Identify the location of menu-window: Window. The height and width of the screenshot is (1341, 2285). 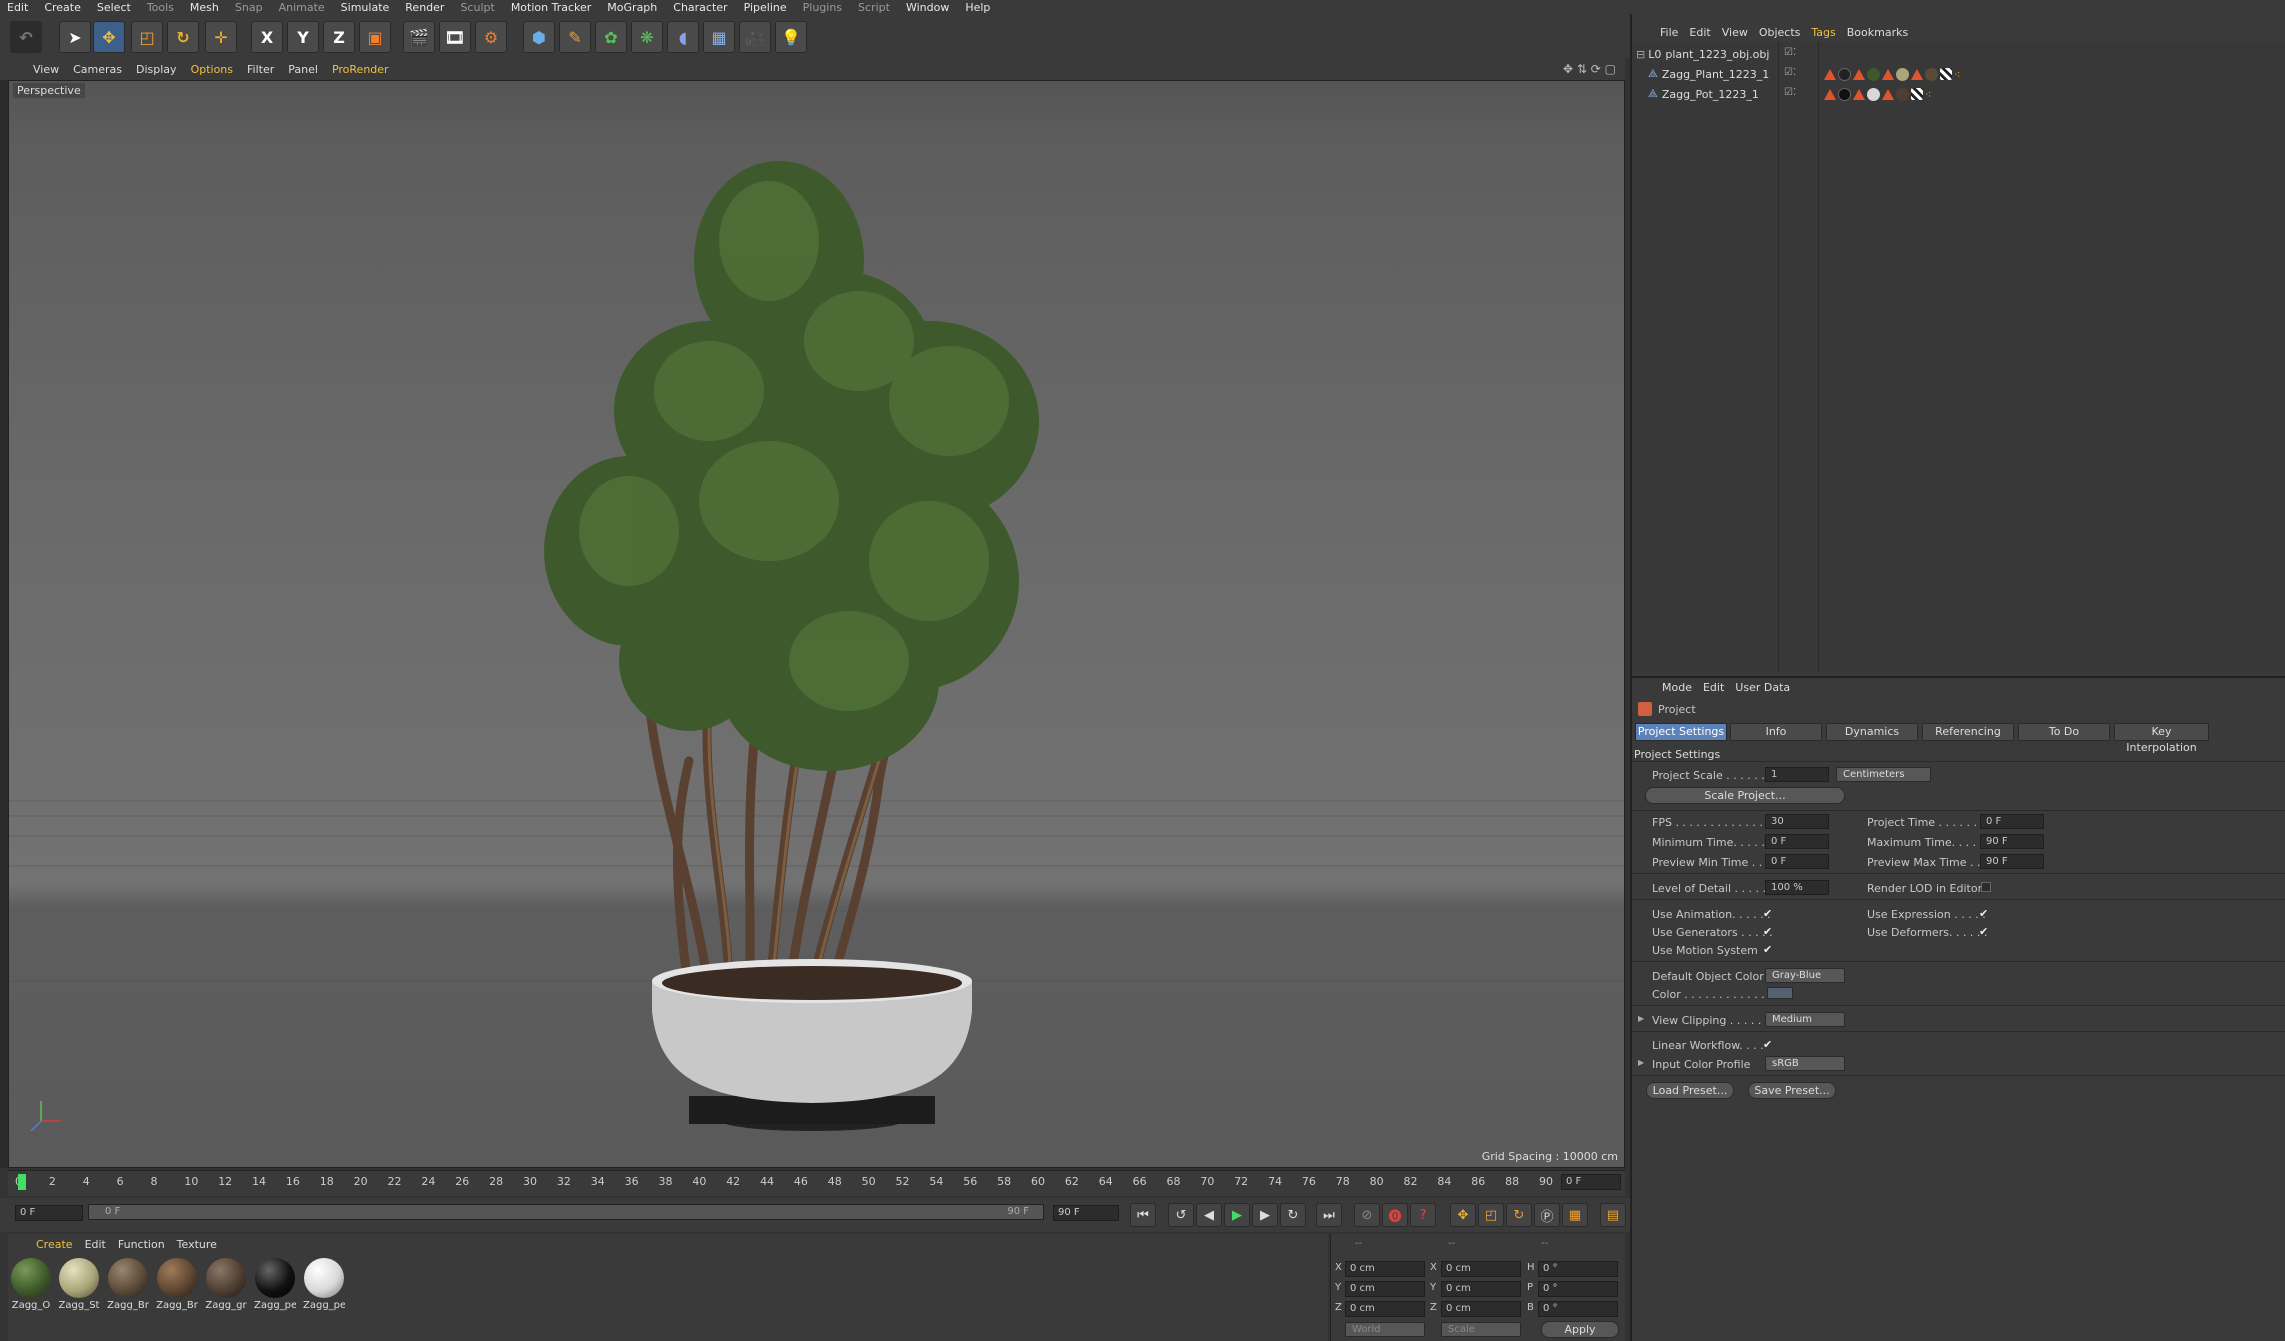
(928, 7).